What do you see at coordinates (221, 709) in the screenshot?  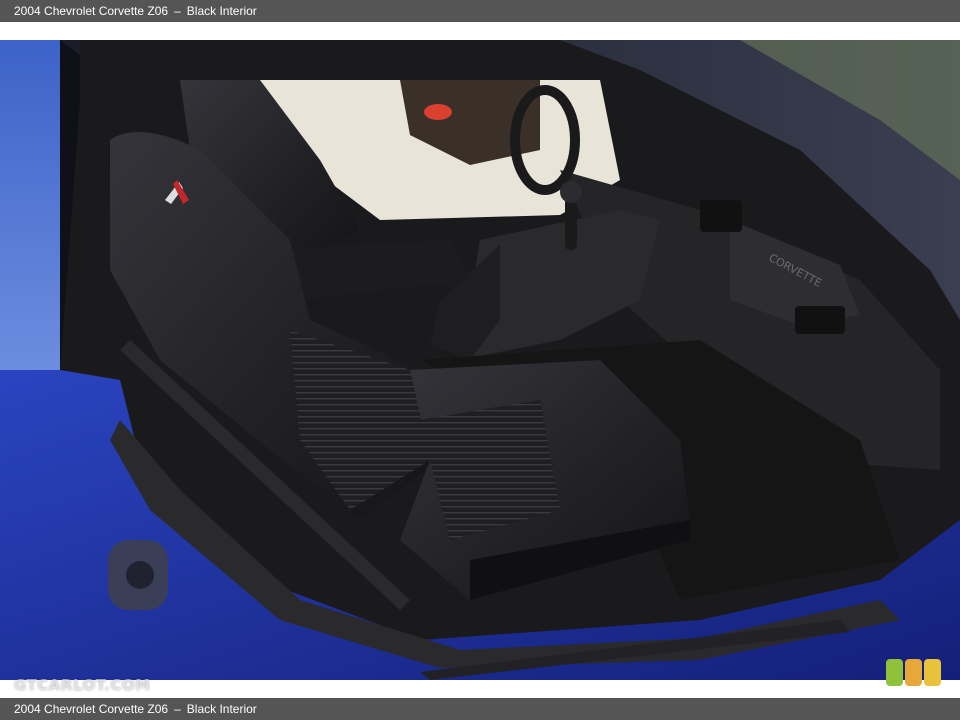 I see `caption-subtitle-bottom: Black Interior` at bounding box center [221, 709].